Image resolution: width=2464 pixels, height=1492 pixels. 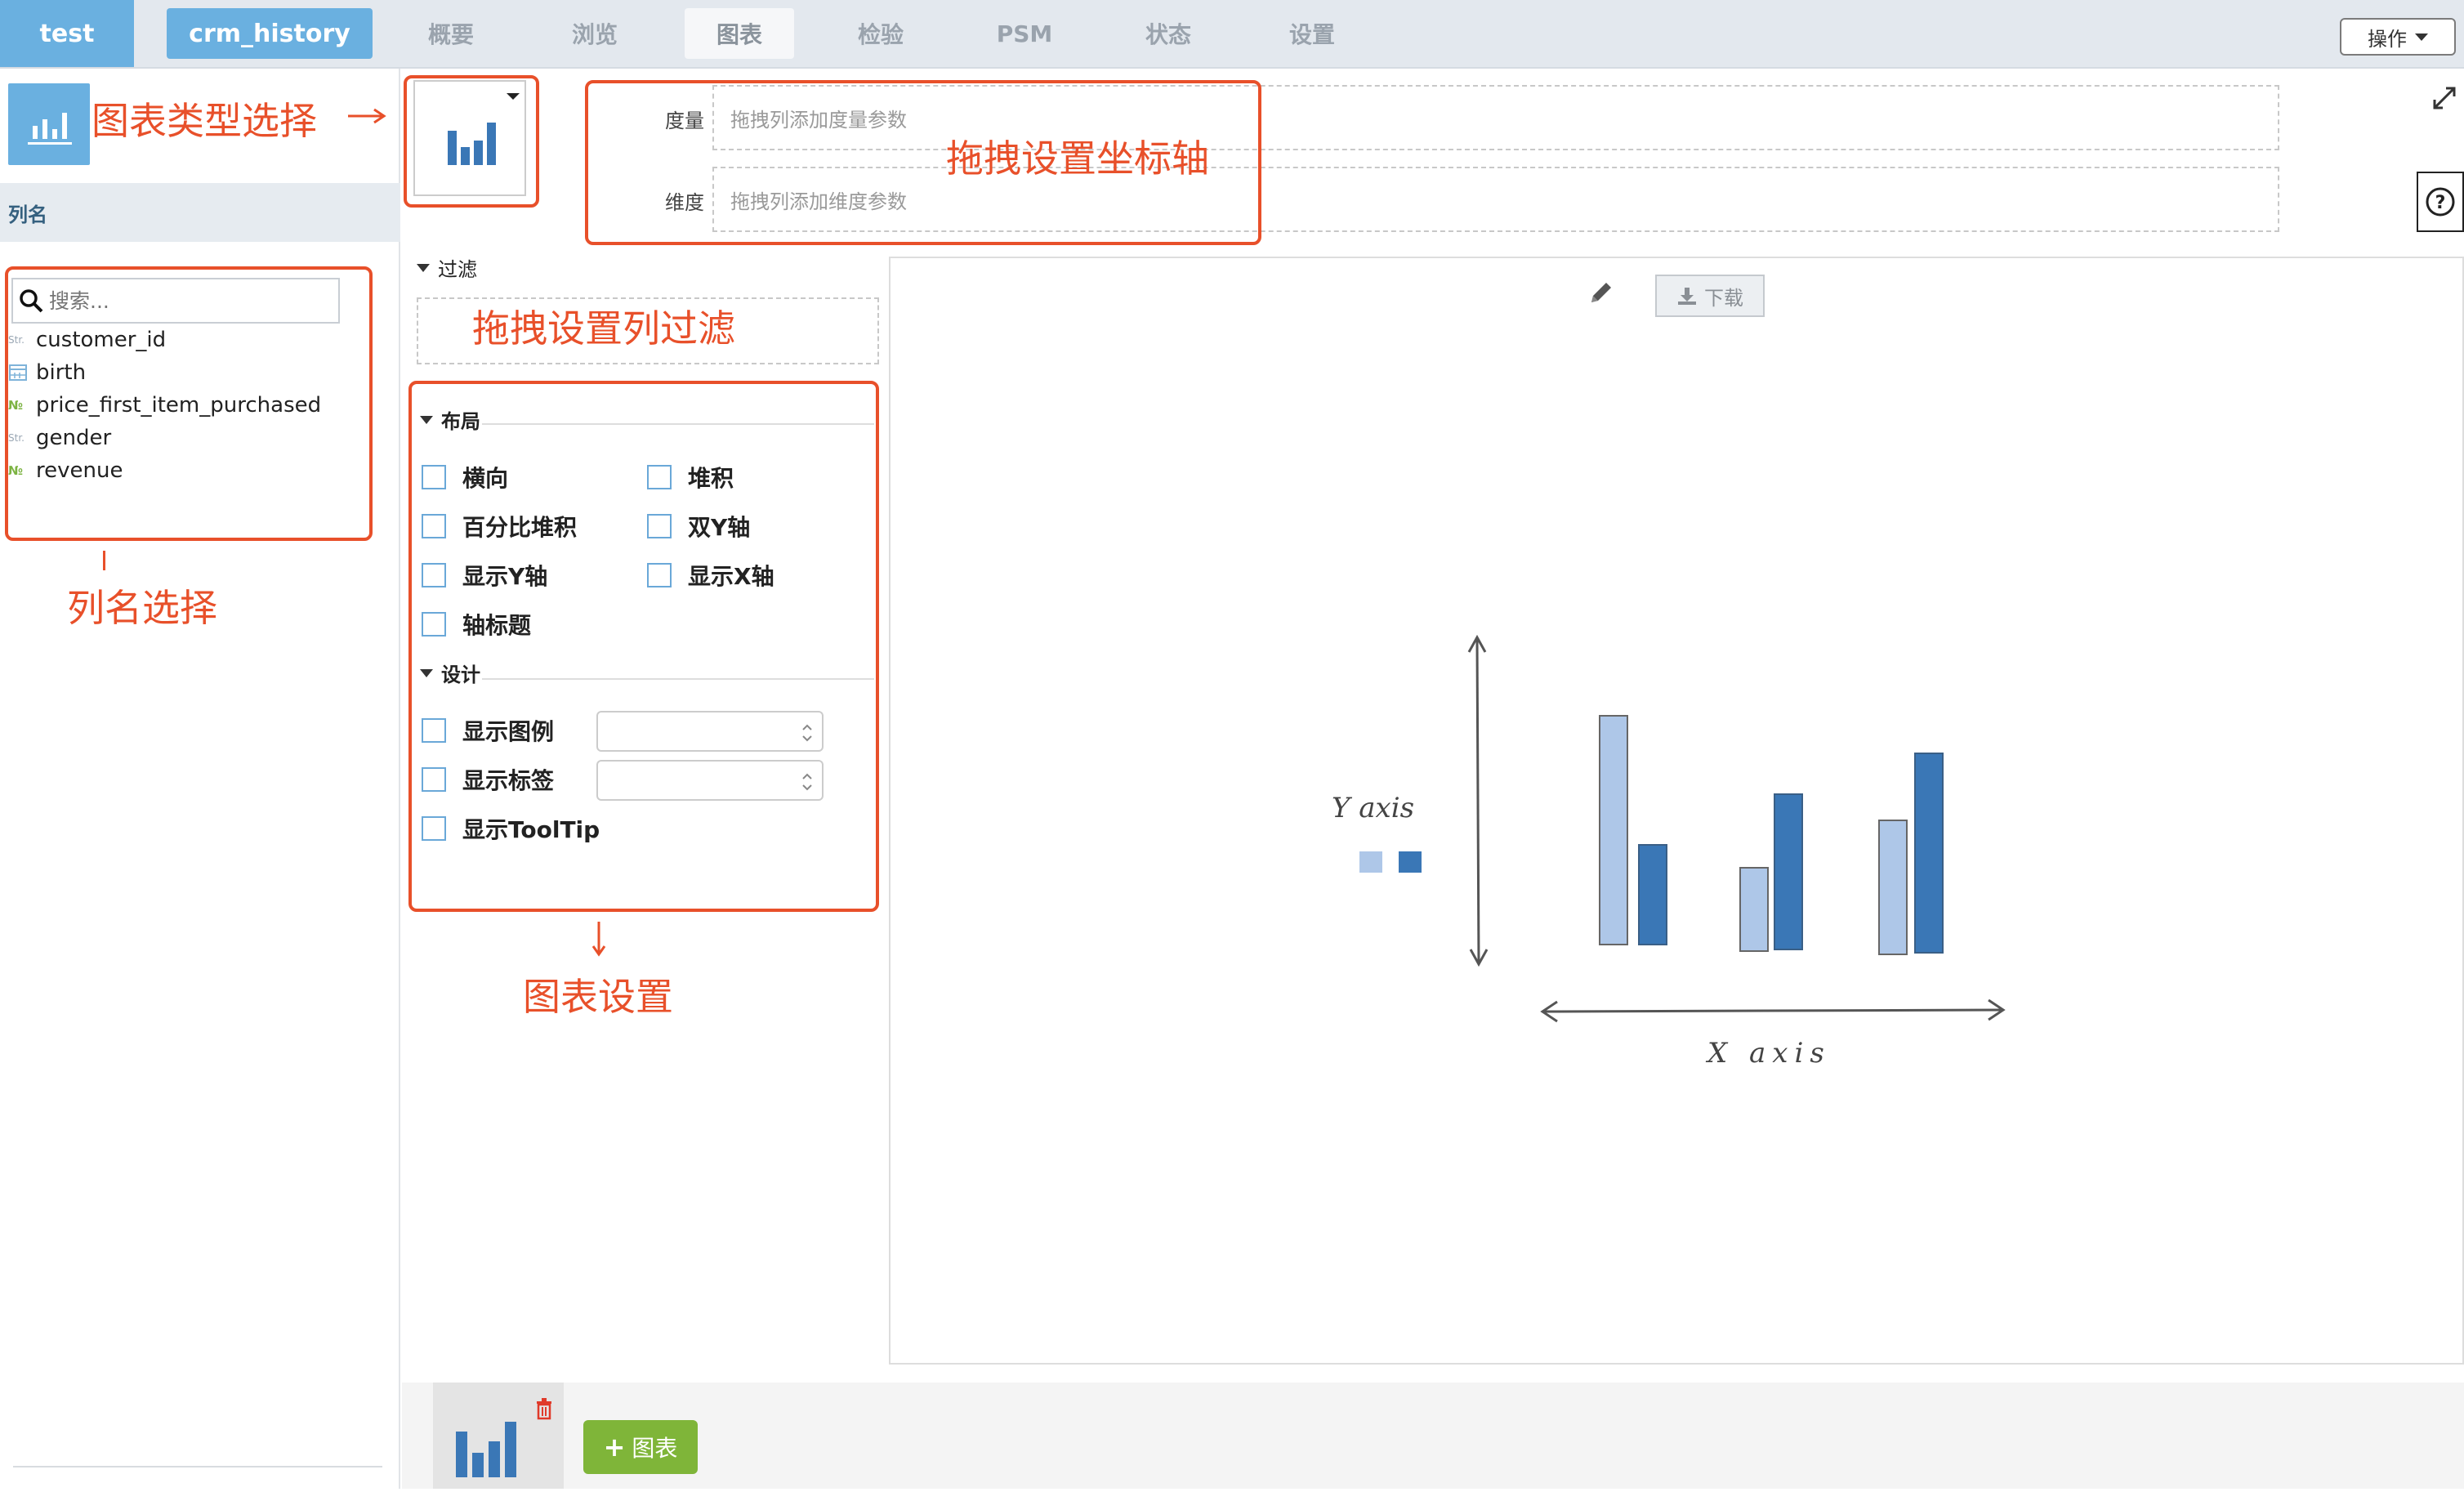 What do you see at coordinates (104, 560) in the screenshot?
I see `annotation-tick` at bounding box center [104, 560].